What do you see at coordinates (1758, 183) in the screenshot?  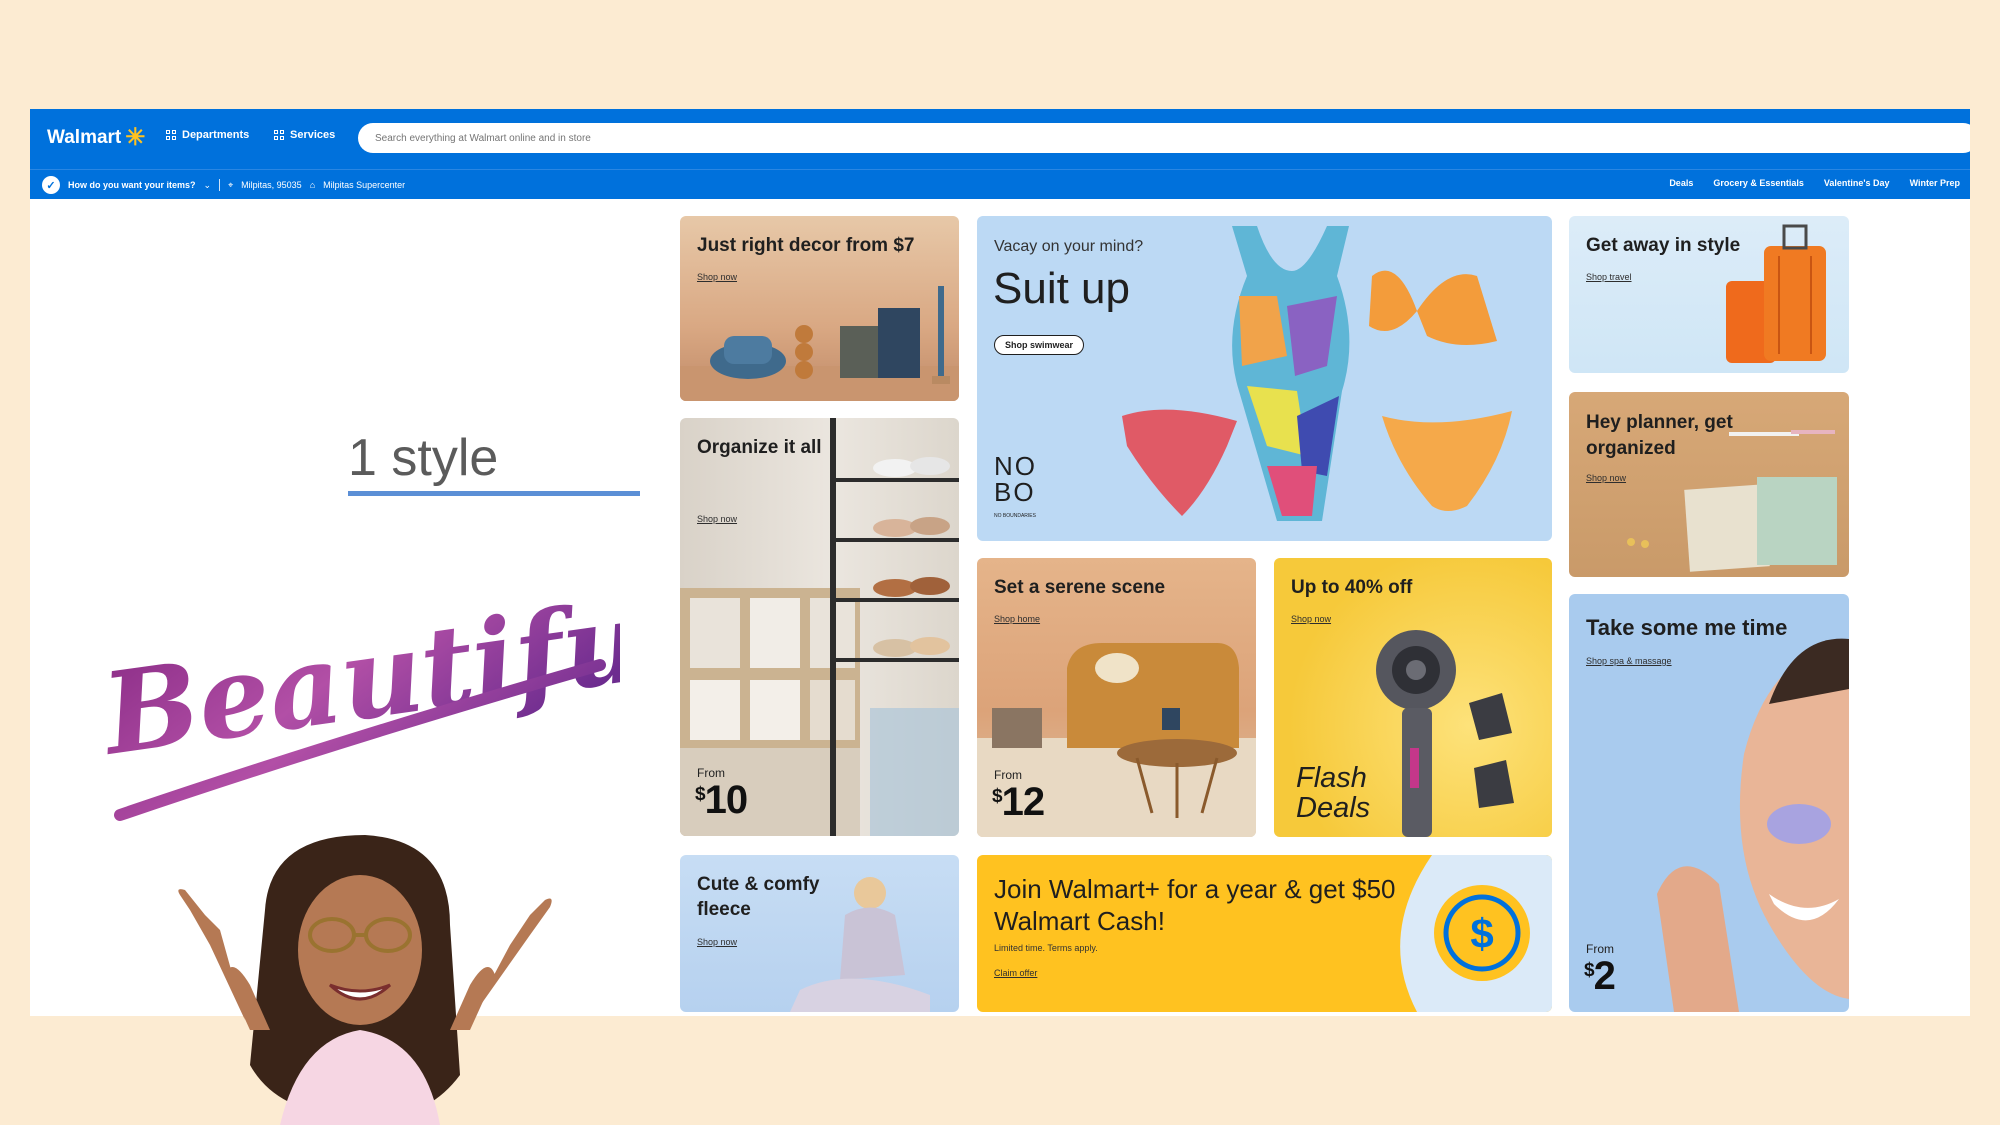 I see `link-grocery: Grocery & Essentials` at bounding box center [1758, 183].